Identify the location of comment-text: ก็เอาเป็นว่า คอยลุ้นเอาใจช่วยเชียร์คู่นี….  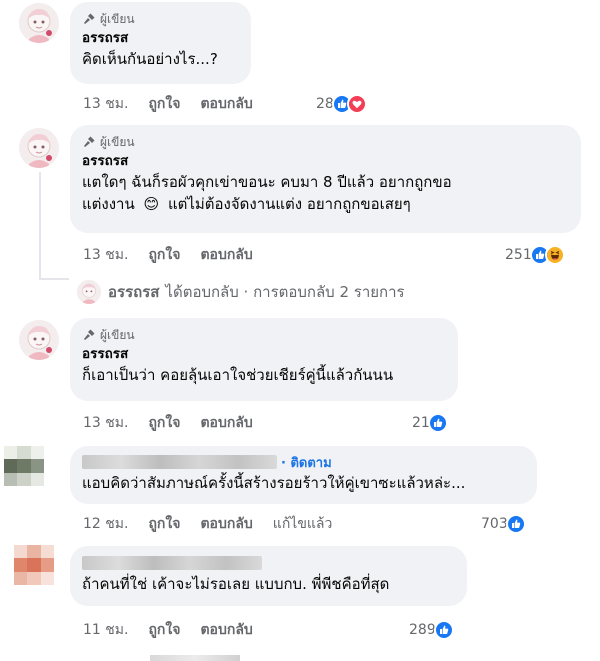
(238, 375).